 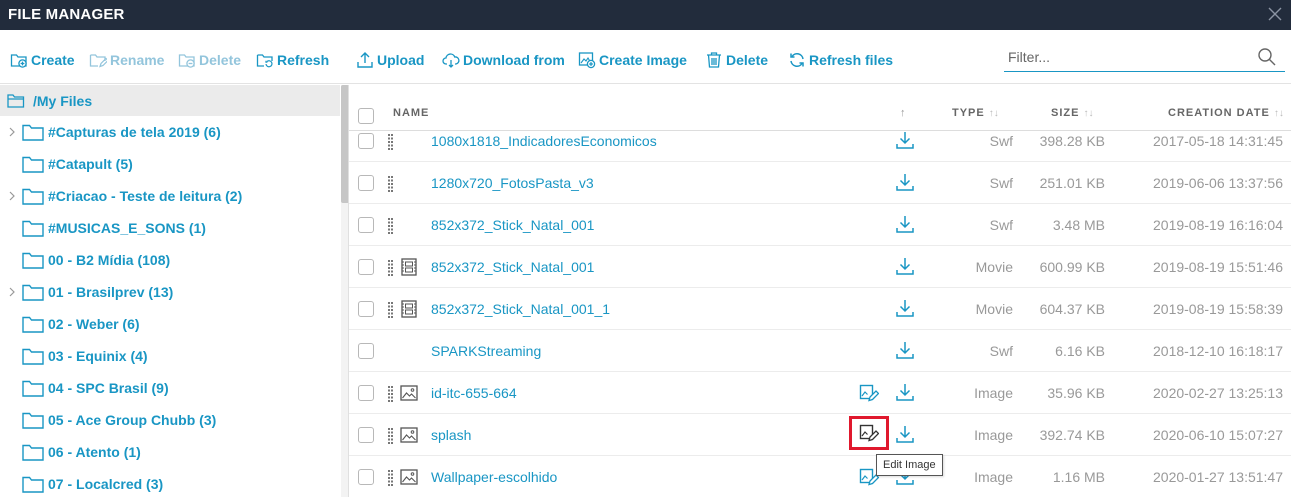 What do you see at coordinates (170, 356) in the screenshot?
I see `sidebar-folder-item: 03 - Equinix (4)` at bounding box center [170, 356].